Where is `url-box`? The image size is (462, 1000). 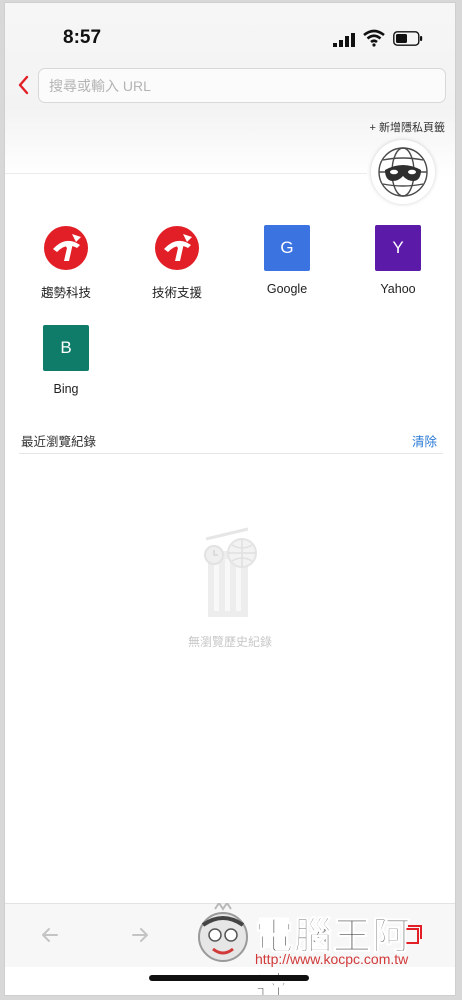 url-box is located at coordinates (242, 85).